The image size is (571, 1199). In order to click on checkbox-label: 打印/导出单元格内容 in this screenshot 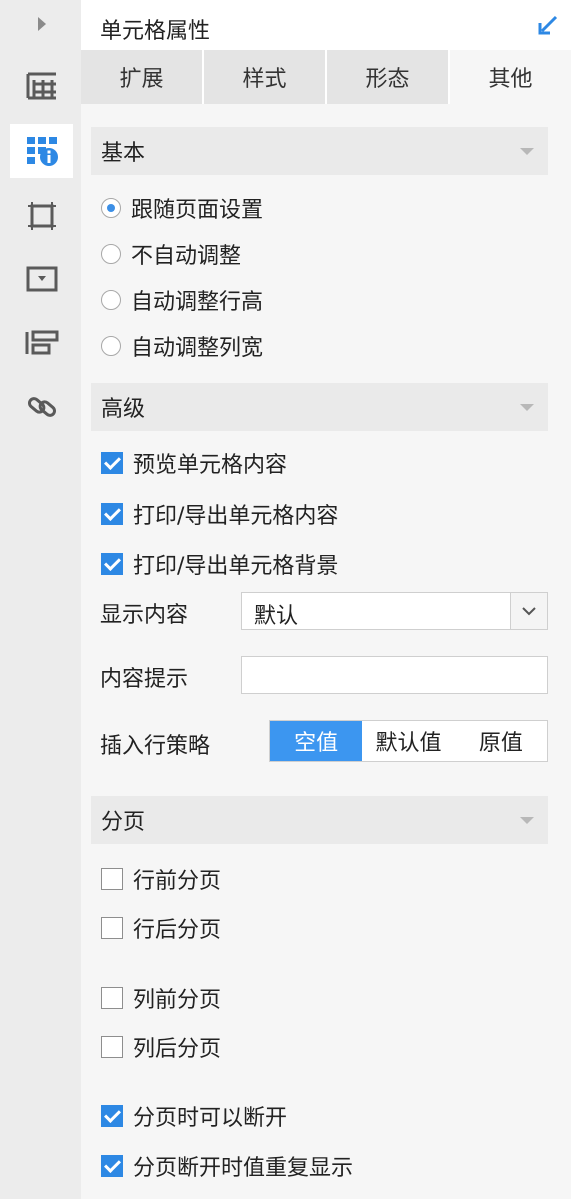, I will do `click(236, 516)`.